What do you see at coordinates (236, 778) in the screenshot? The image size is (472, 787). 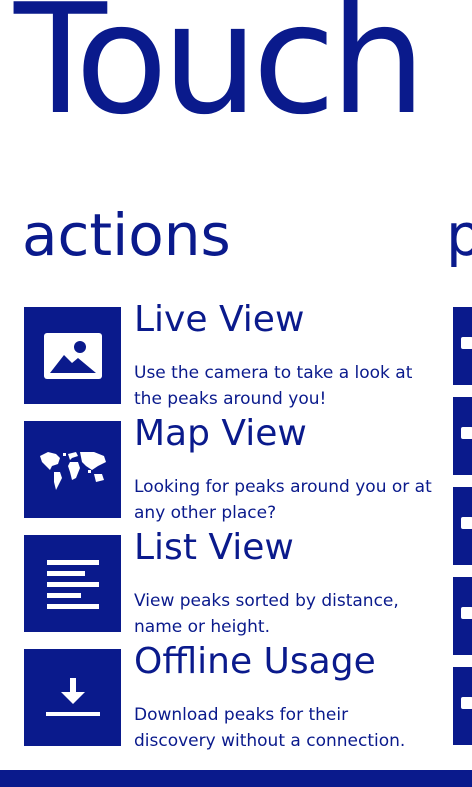 I see `app-bar` at bounding box center [236, 778].